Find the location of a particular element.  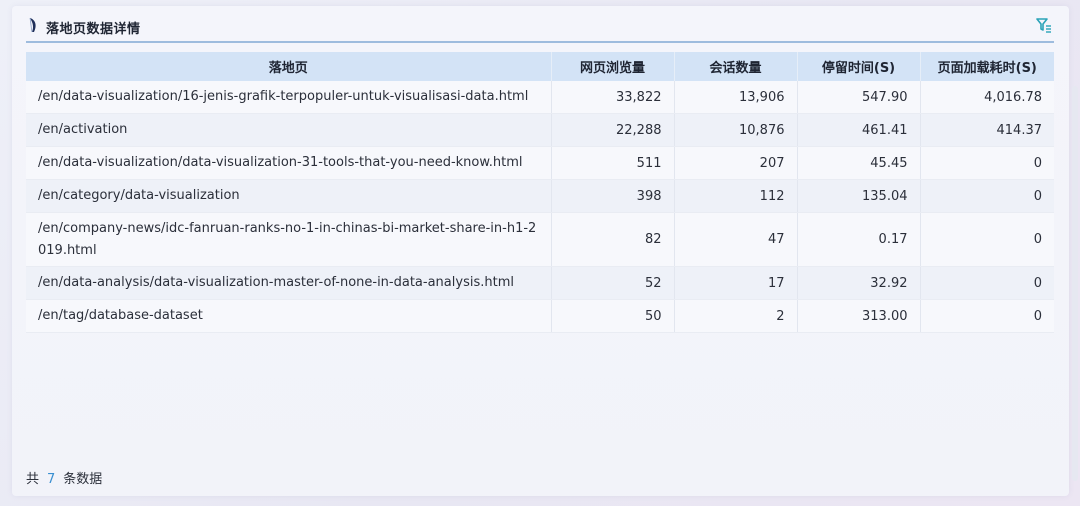

cell-dwell-time: 547.90 is located at coordinates (859, 97).